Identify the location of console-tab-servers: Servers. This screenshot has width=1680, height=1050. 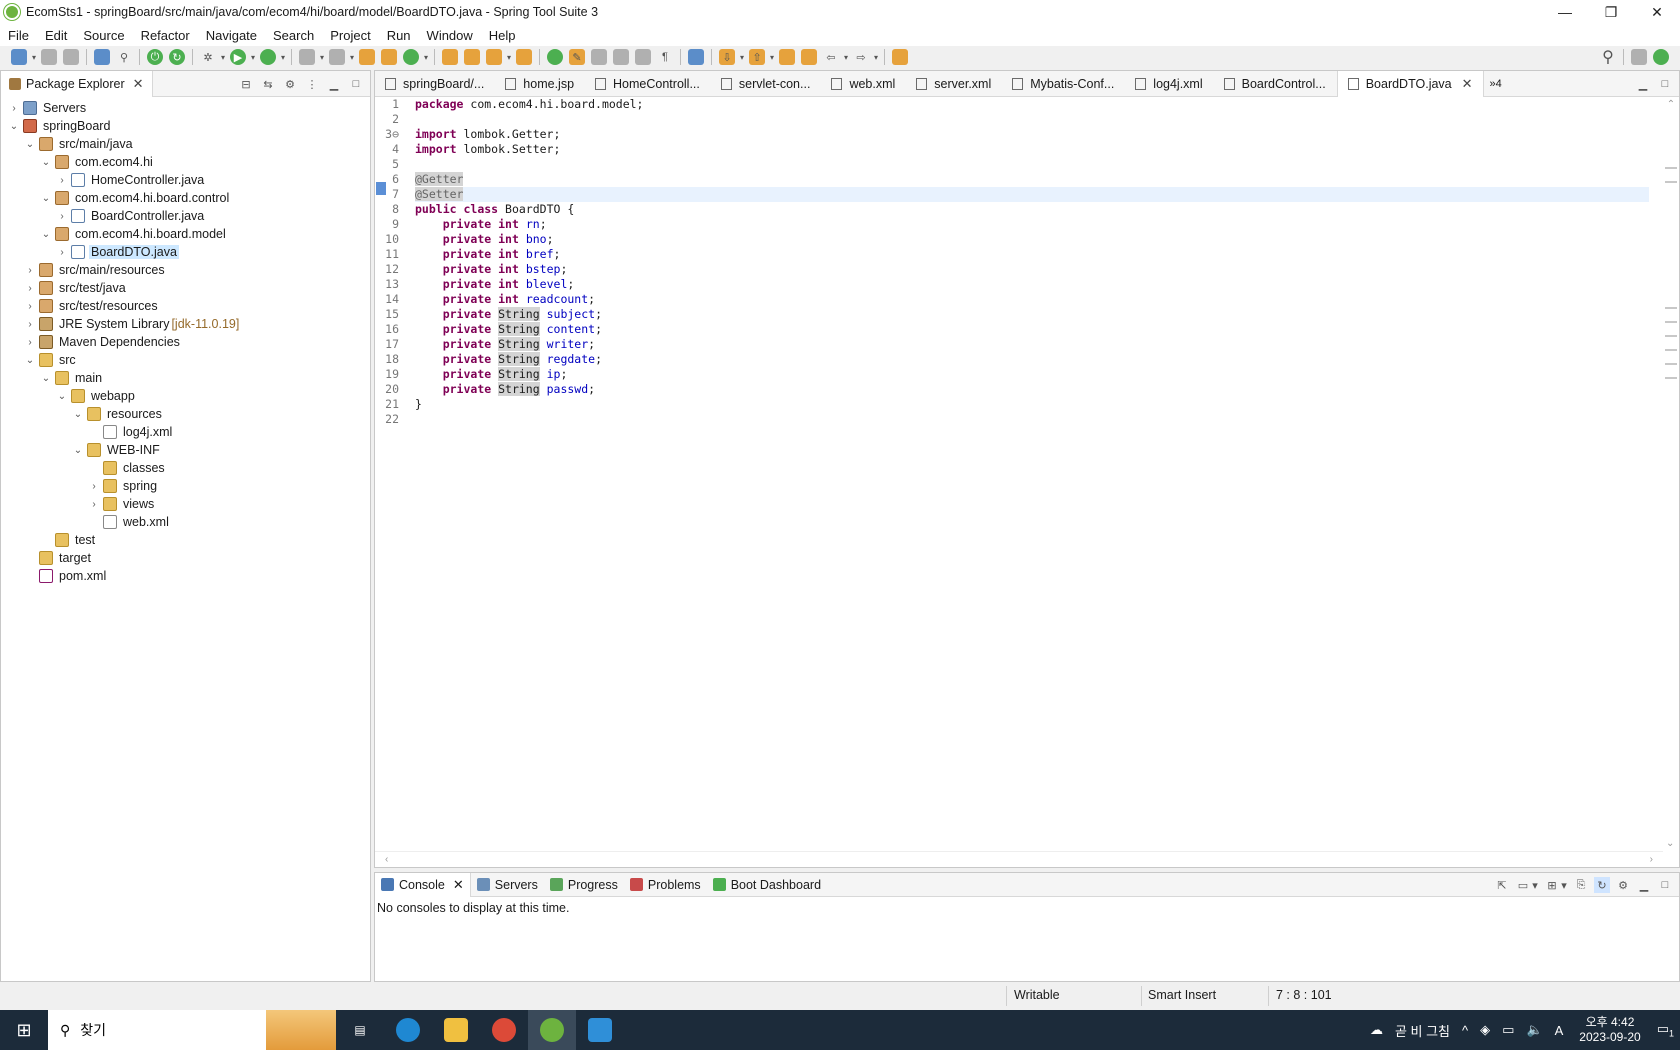
(507, 885).